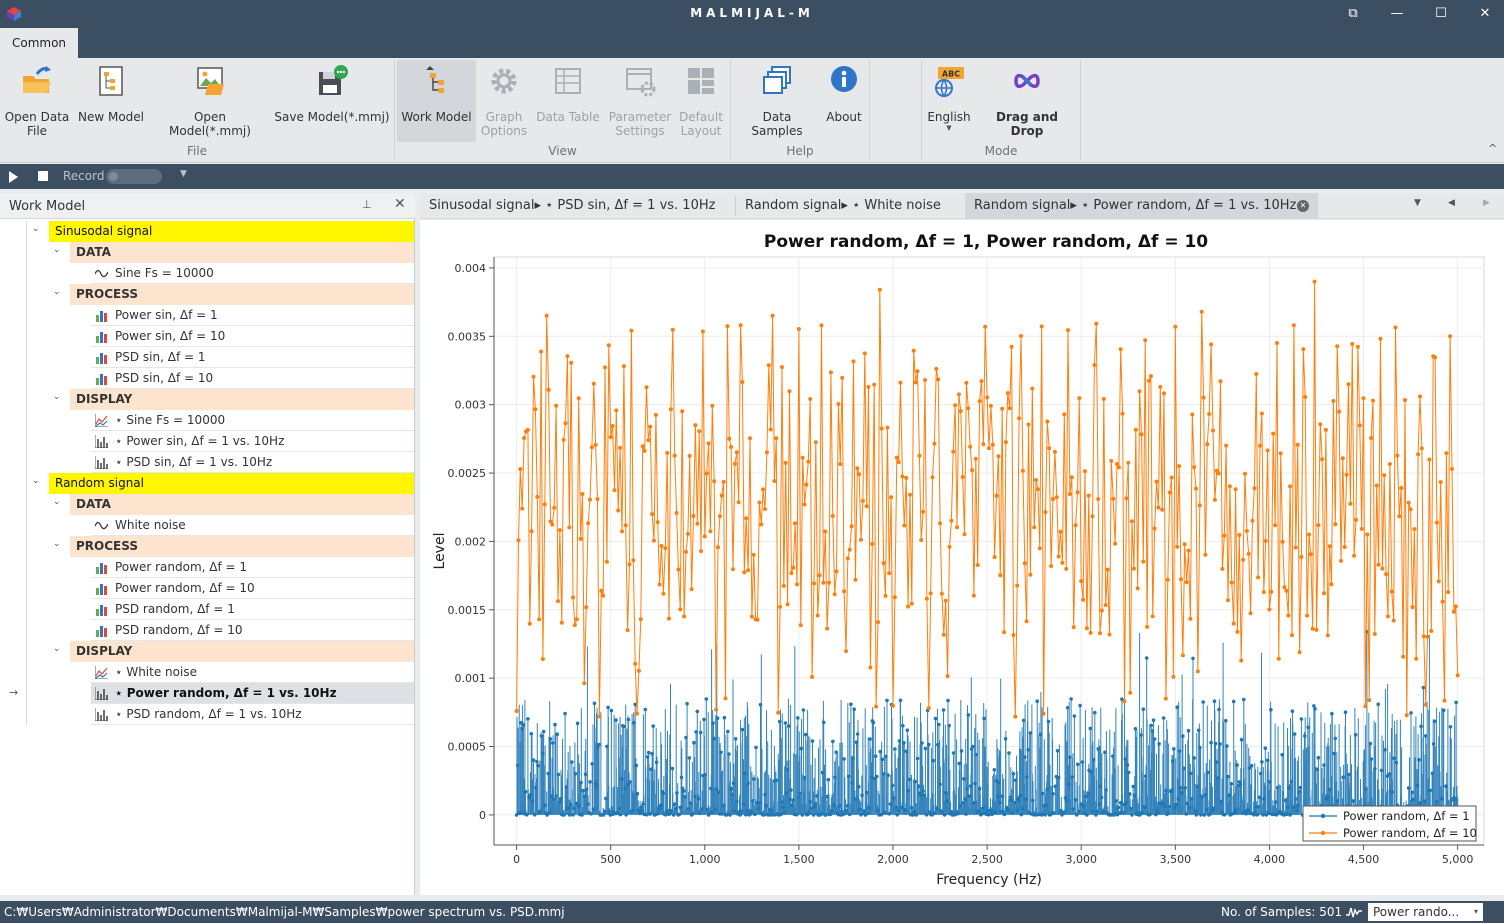 The height and width of the screenshot is (923, 1504). Describe the element at coordinates (367, 204) in the screenshot. I see `pin-icon: ⊥` at that location.